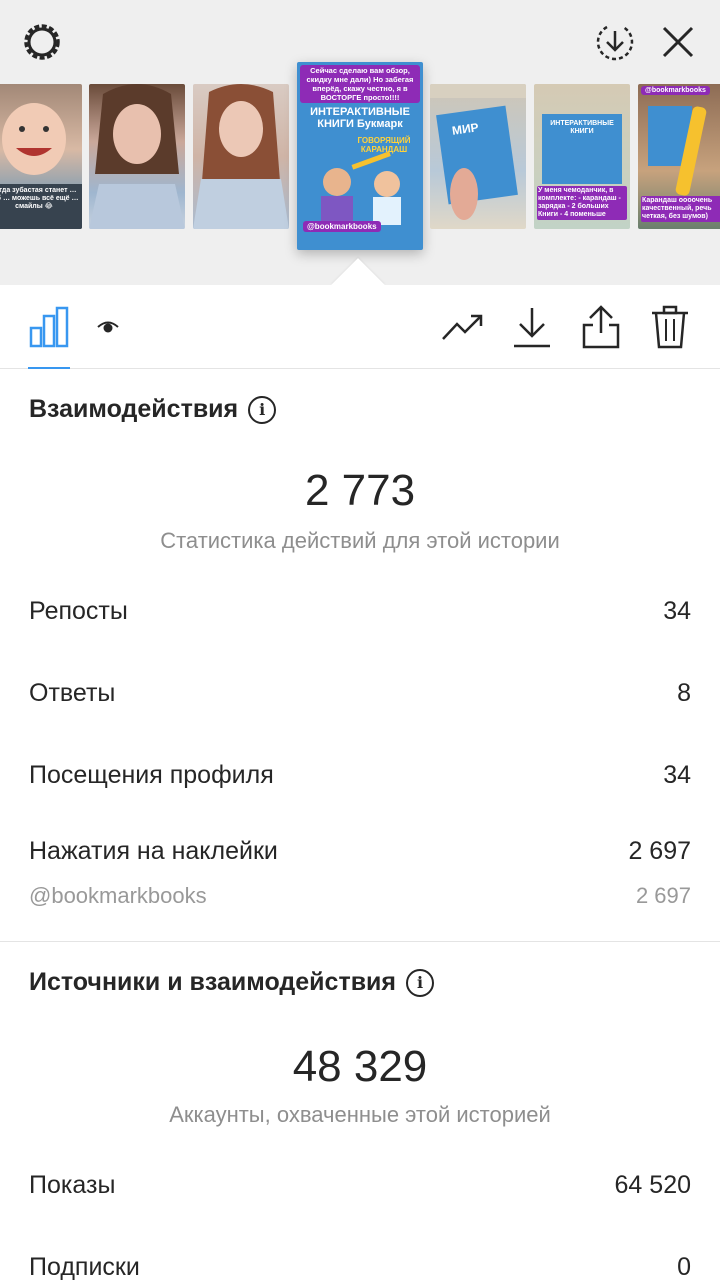 This screenshot has width=720, height=1280. What do you see at coordinates (360, 851) in the screenshot?
I see `stat-row-sticker-taps: Нажатия на наклейки 2 697` at bounding box center [360, 851].